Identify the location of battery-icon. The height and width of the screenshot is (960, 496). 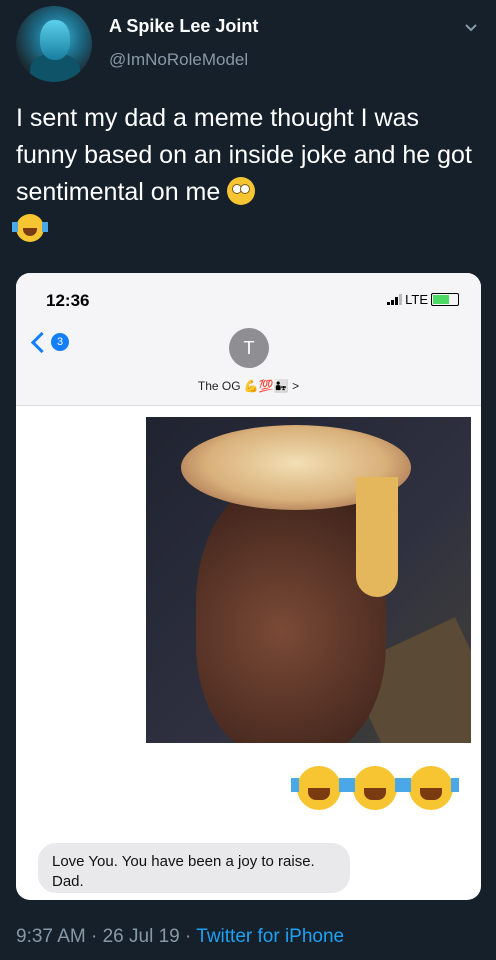
(445, 299).